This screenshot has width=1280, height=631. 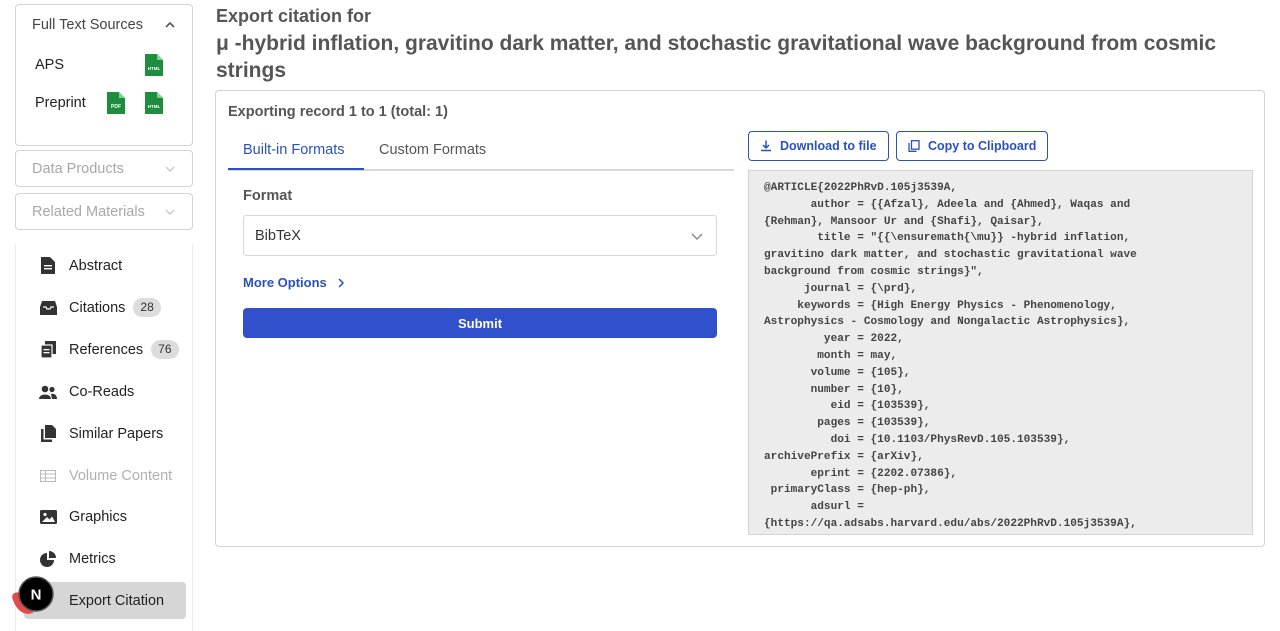 I want to click on citation-line: number = {10},, so click(x=834, y=389).